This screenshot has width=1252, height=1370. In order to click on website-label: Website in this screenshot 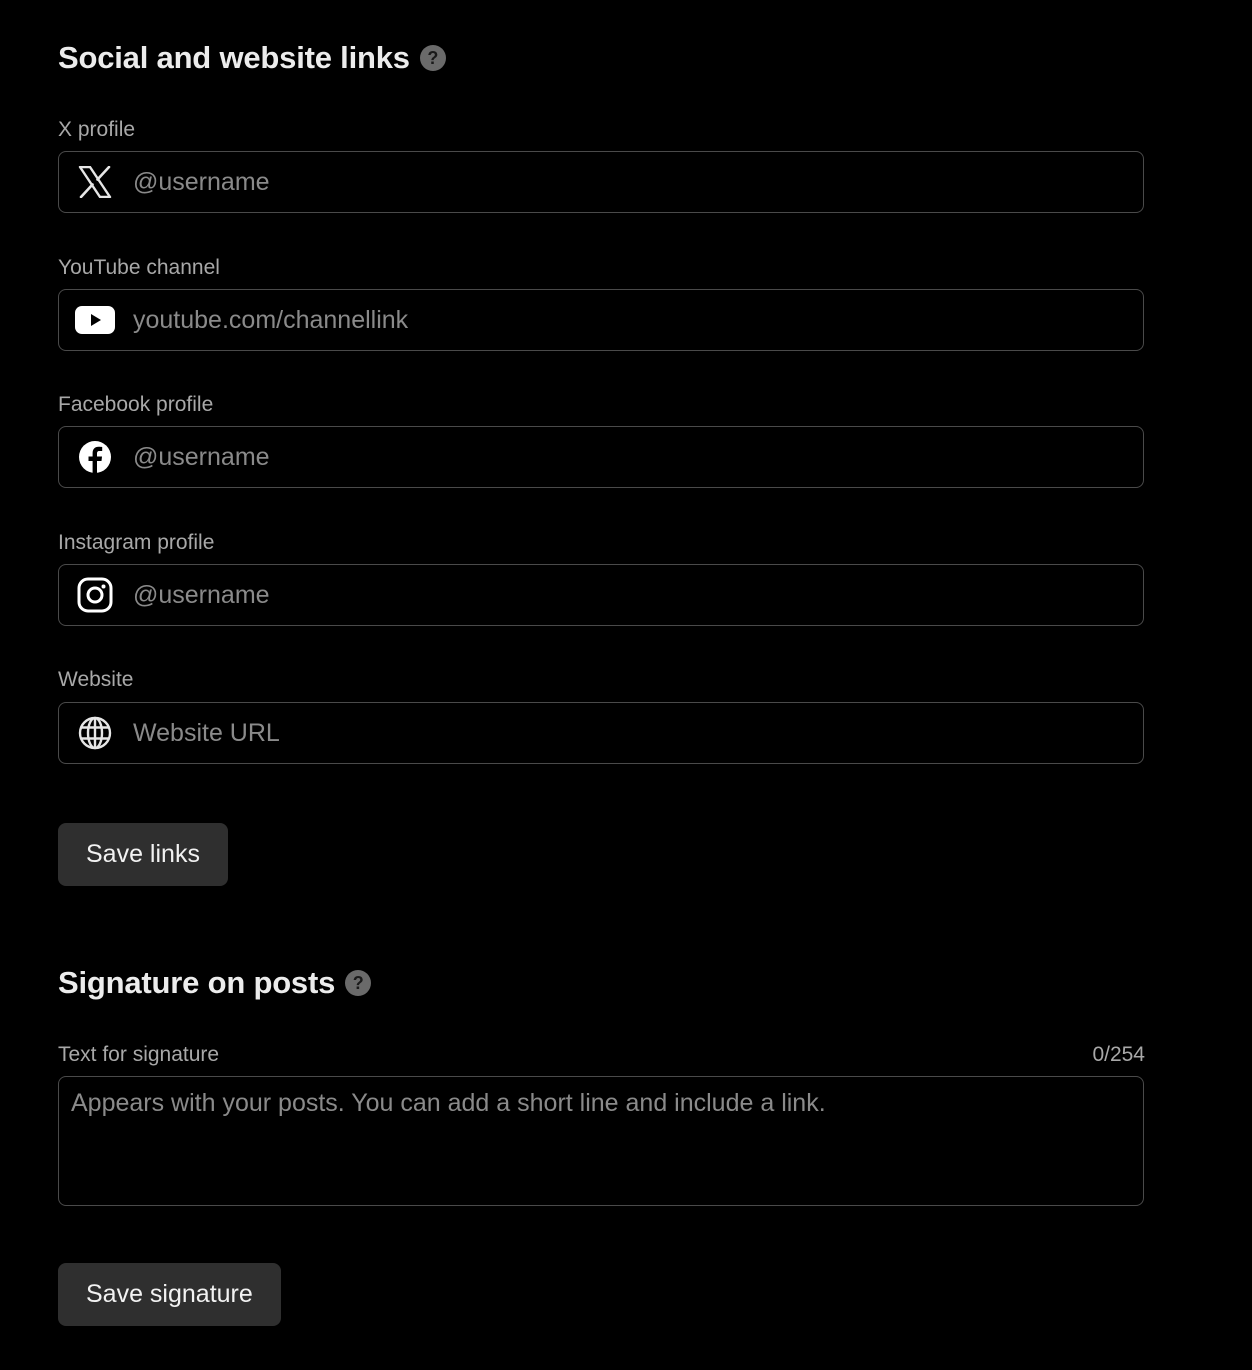, I will do `click(96, 679)`.